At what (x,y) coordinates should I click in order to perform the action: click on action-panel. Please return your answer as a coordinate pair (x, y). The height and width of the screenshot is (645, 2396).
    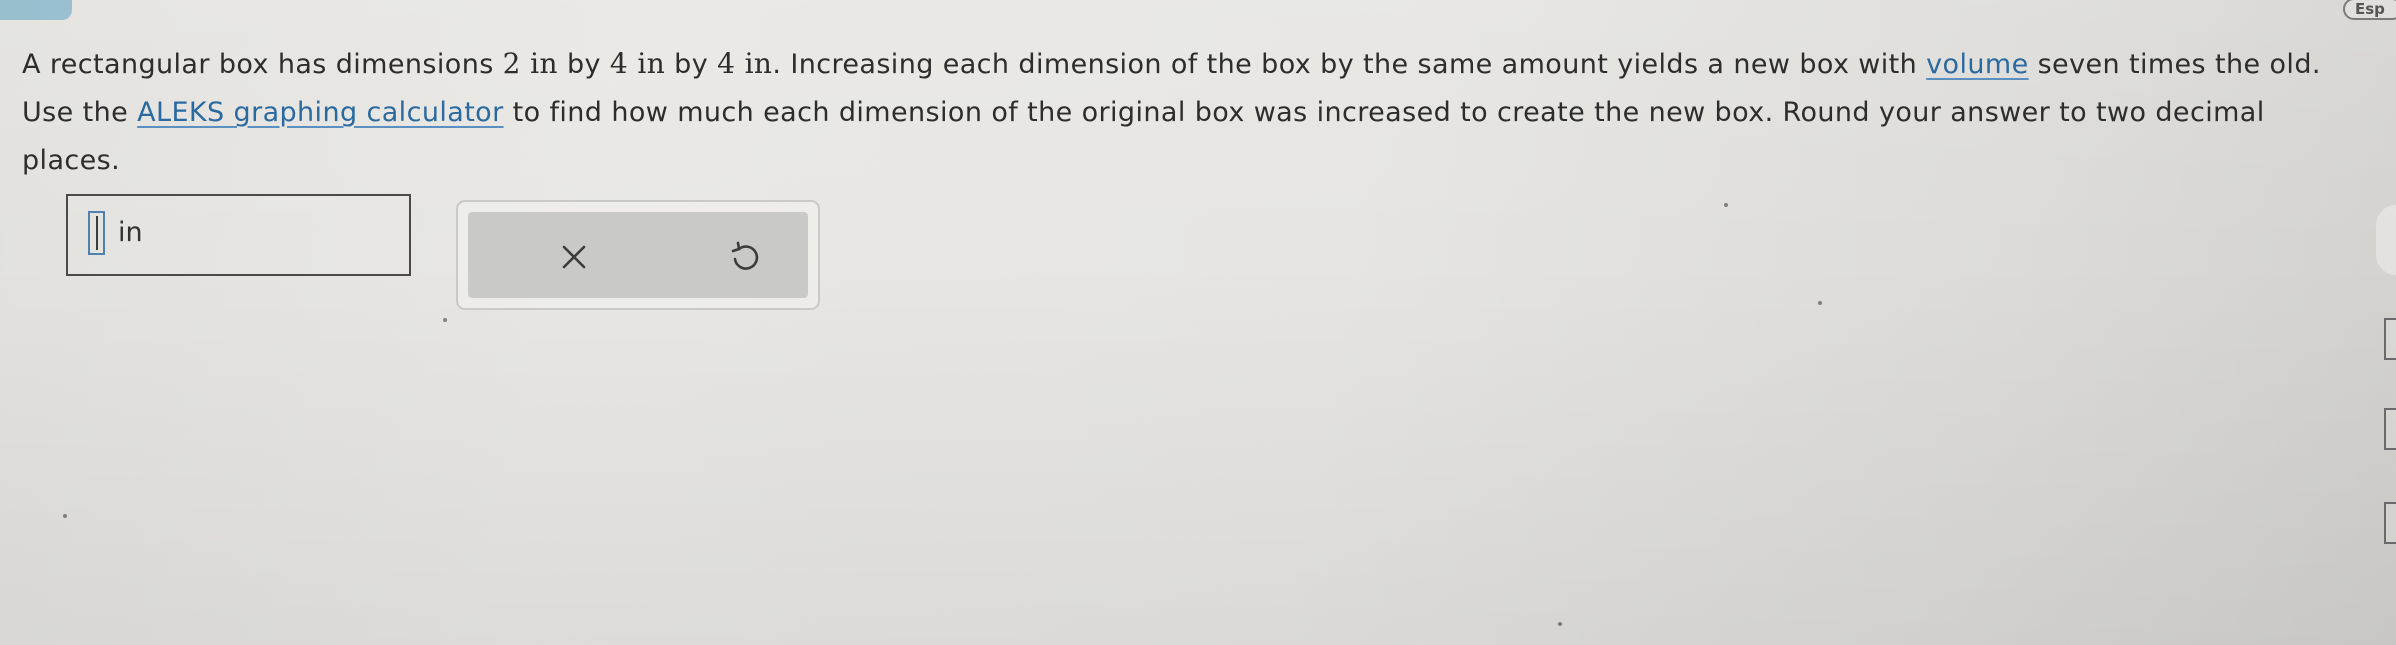
    Looking at the image, I should click on (638, 255).